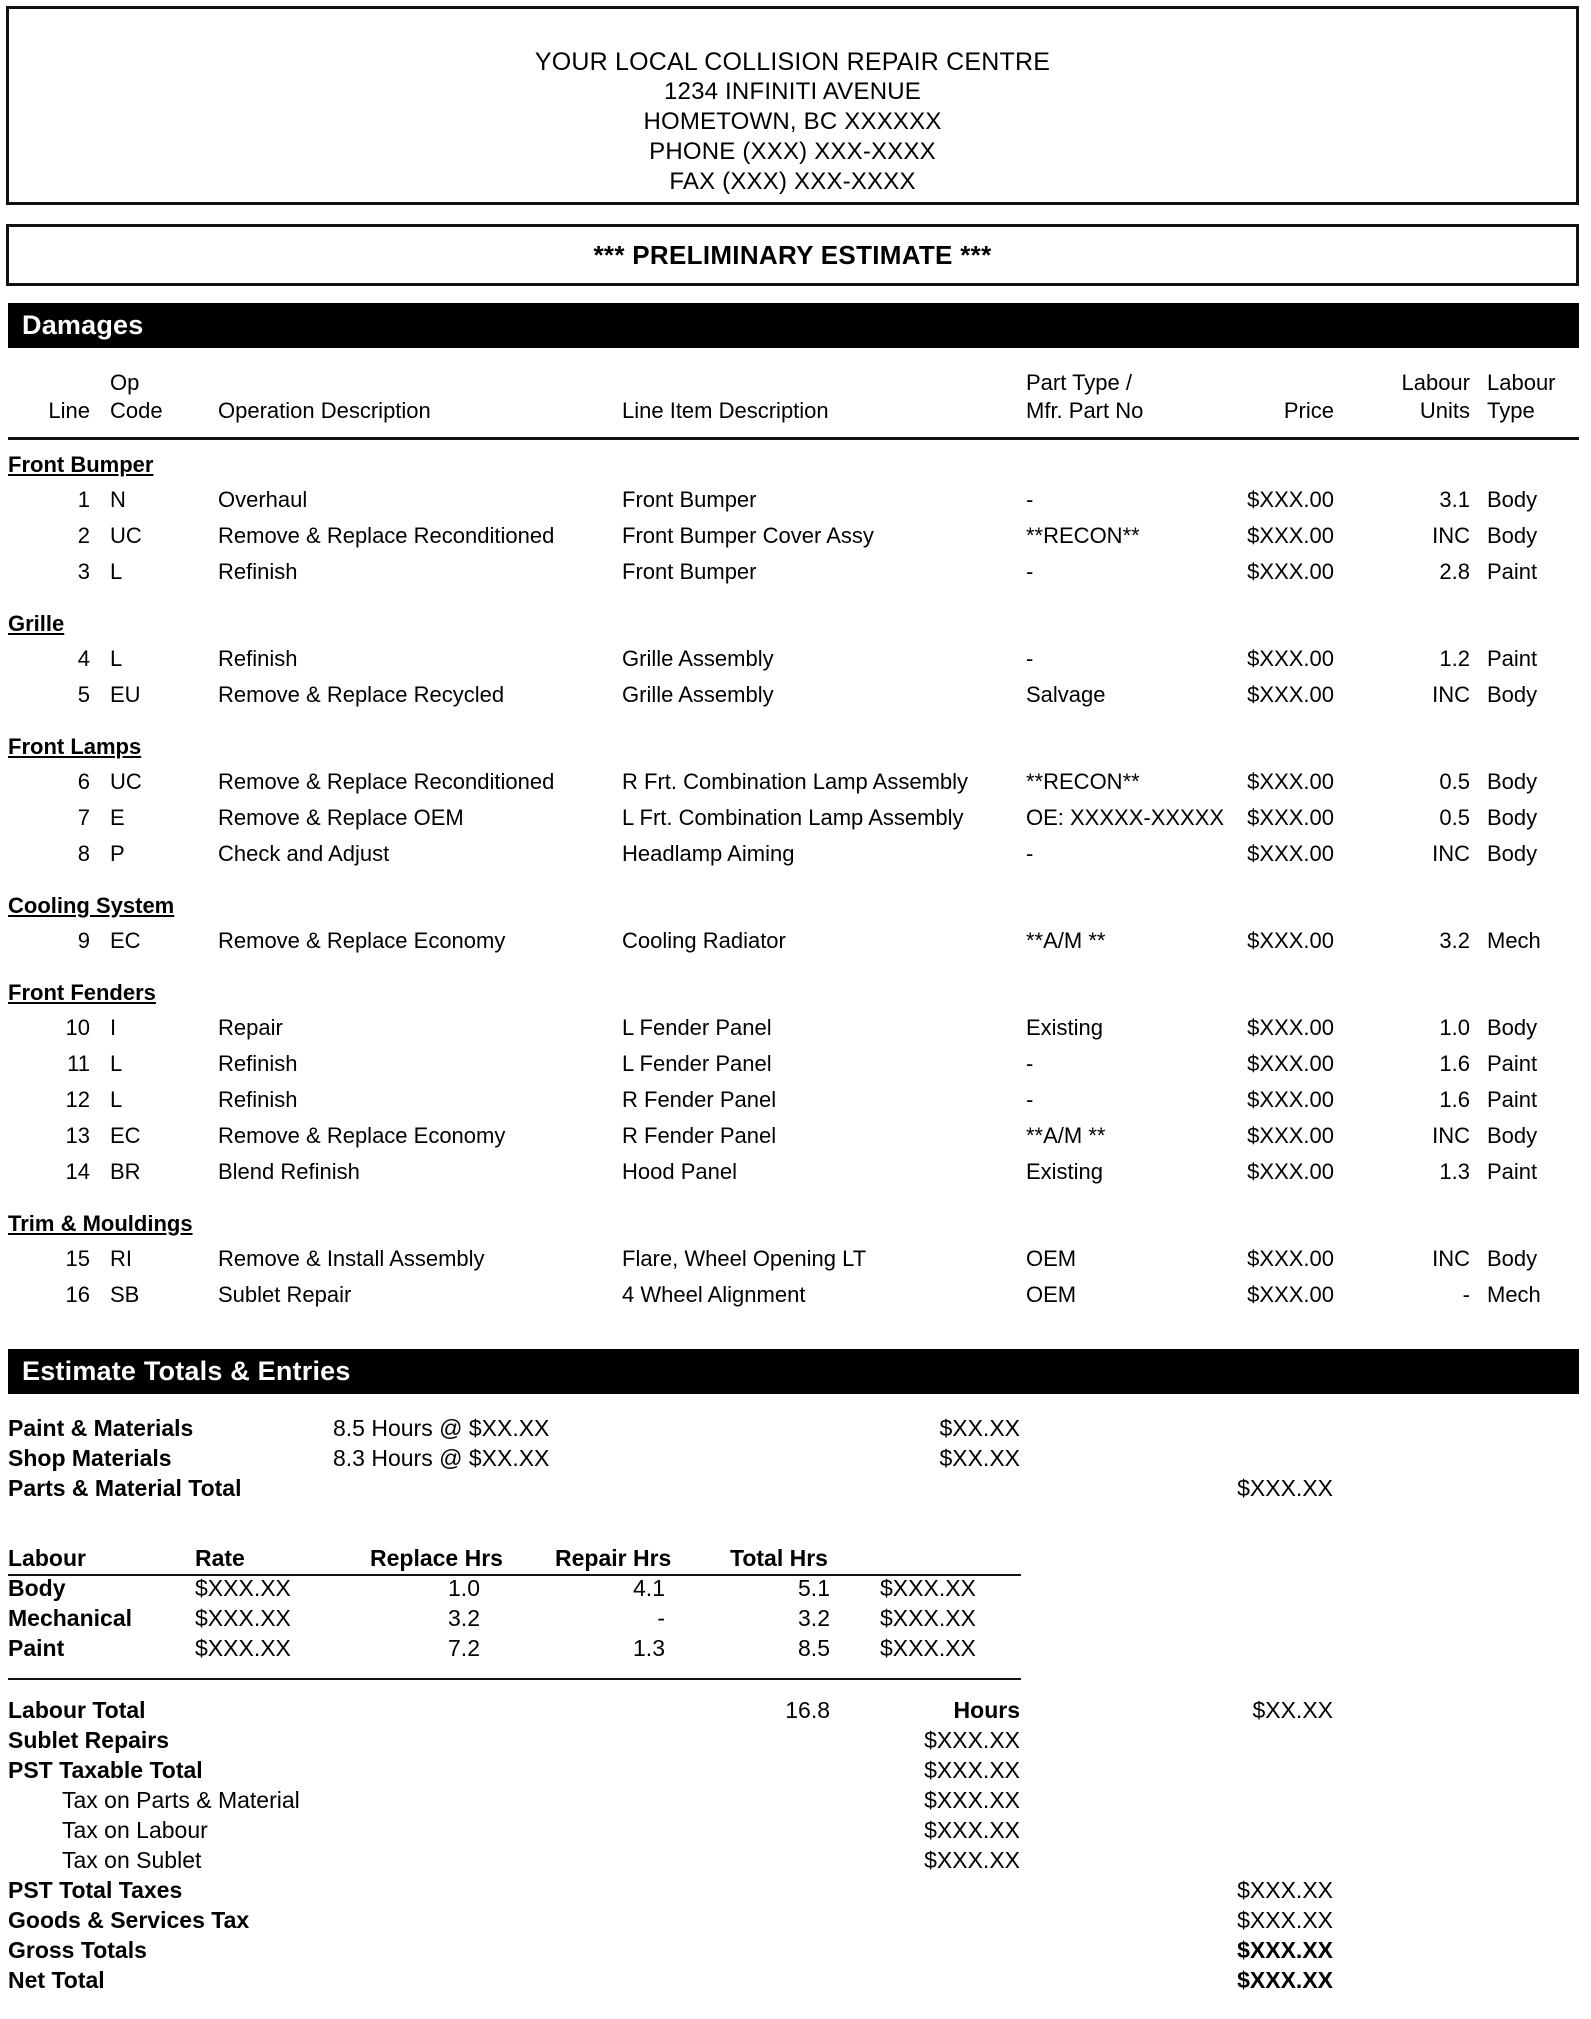  What do you see at coordinates (795, 1860) in the screenshot?
I see `summary-total-row: Tax on Sublet $XXX.XX` at bounding box center [795, 1860].